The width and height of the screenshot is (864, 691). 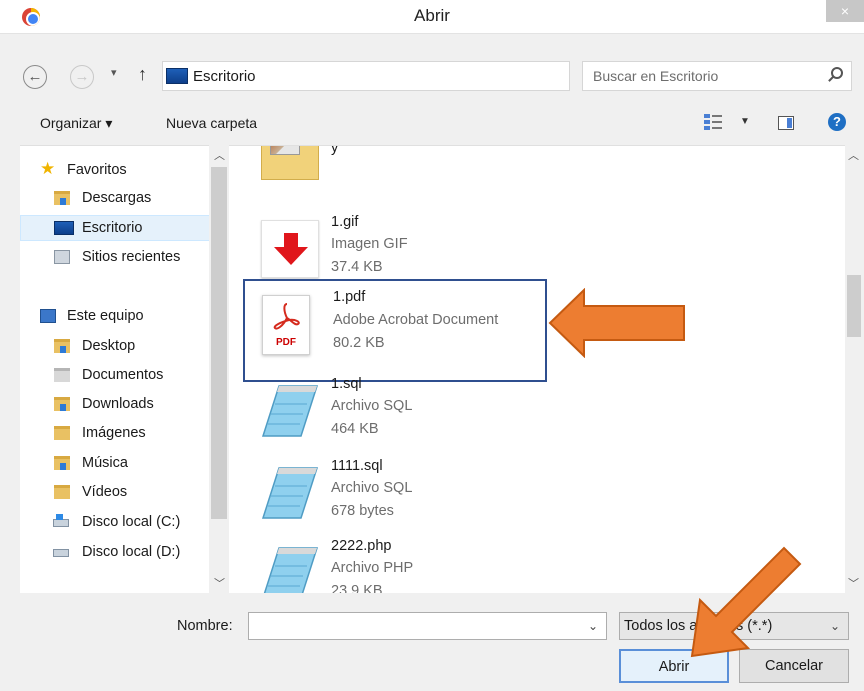 What do you see at coordinates (717, 76) in the screenshot?
I see `search-input: Buscar en Escritorio` at bounding box center [717, 76].